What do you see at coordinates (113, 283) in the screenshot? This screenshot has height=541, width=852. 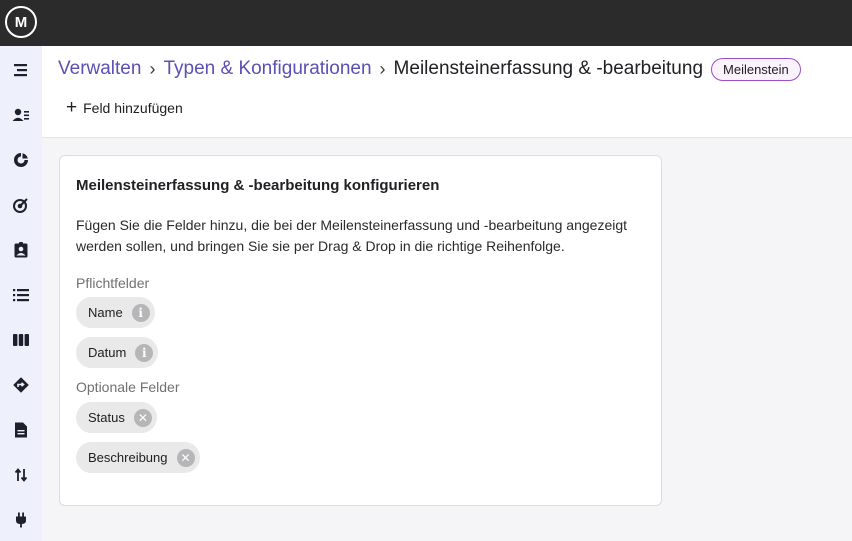 I see `required-fields-label: Pflichtfelder` at bounding box center [113, 283].